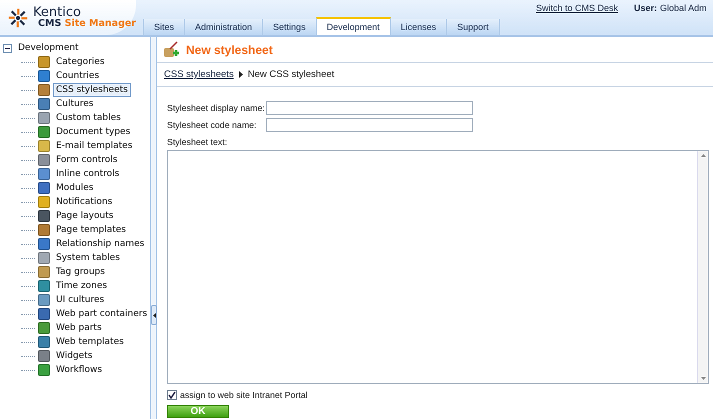 Image resolution: width=713 pixels, height=419 pixels. What do you see at coordinates (244, 395) in the screenshot?
I see `checkbox-label: assign to web site Intranet Portal` at bounding box center [244, 395].